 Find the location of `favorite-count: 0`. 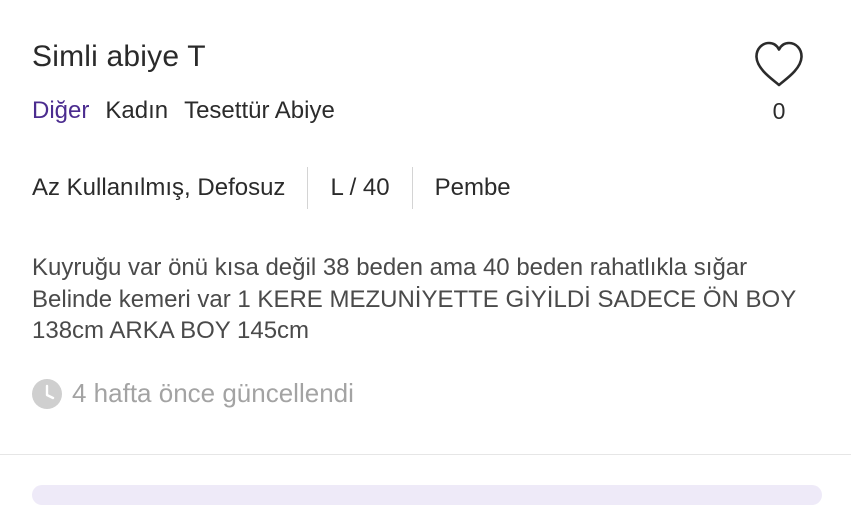

favorite-count: 0 is located at coordinates (779, 111).